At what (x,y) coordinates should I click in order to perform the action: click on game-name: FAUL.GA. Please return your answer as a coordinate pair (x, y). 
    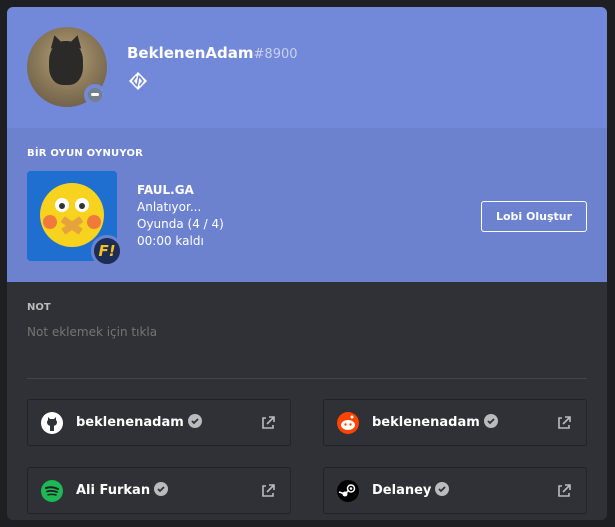
    Looking at the image, I should click on (165, 190).